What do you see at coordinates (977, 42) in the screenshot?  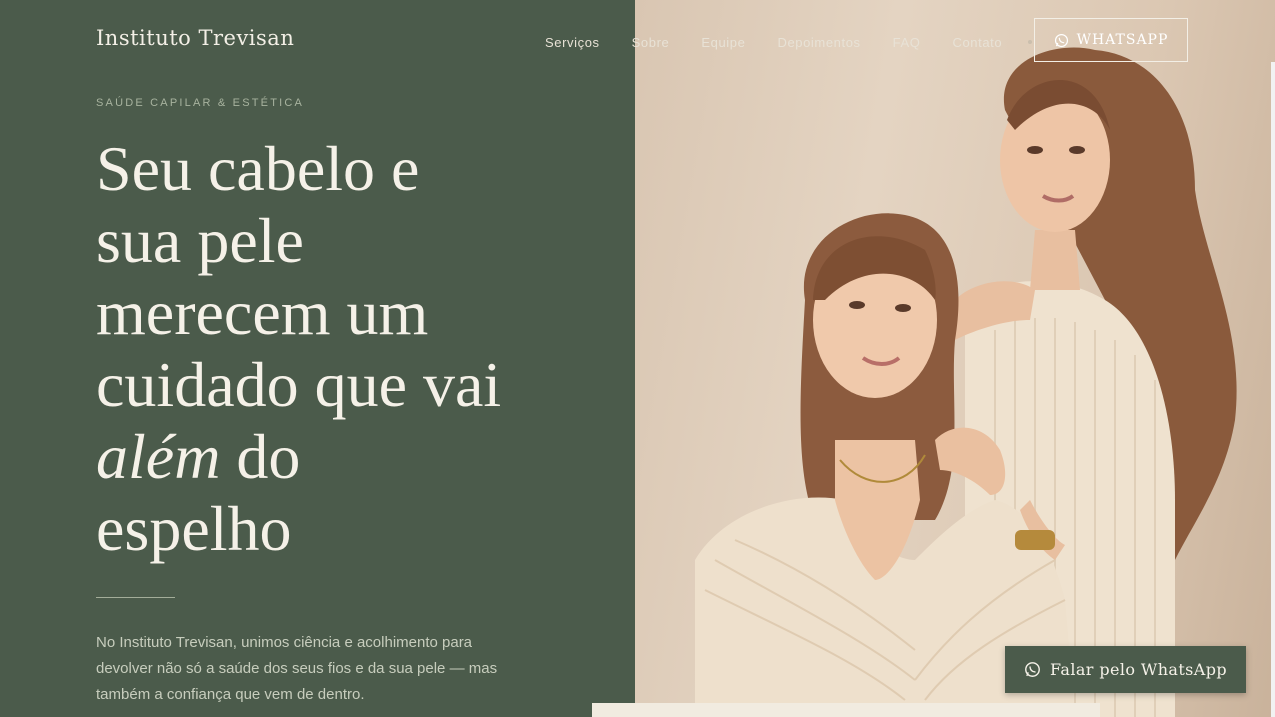 I see `nav-item-contato: Contato` at bounding box center [977, 42].